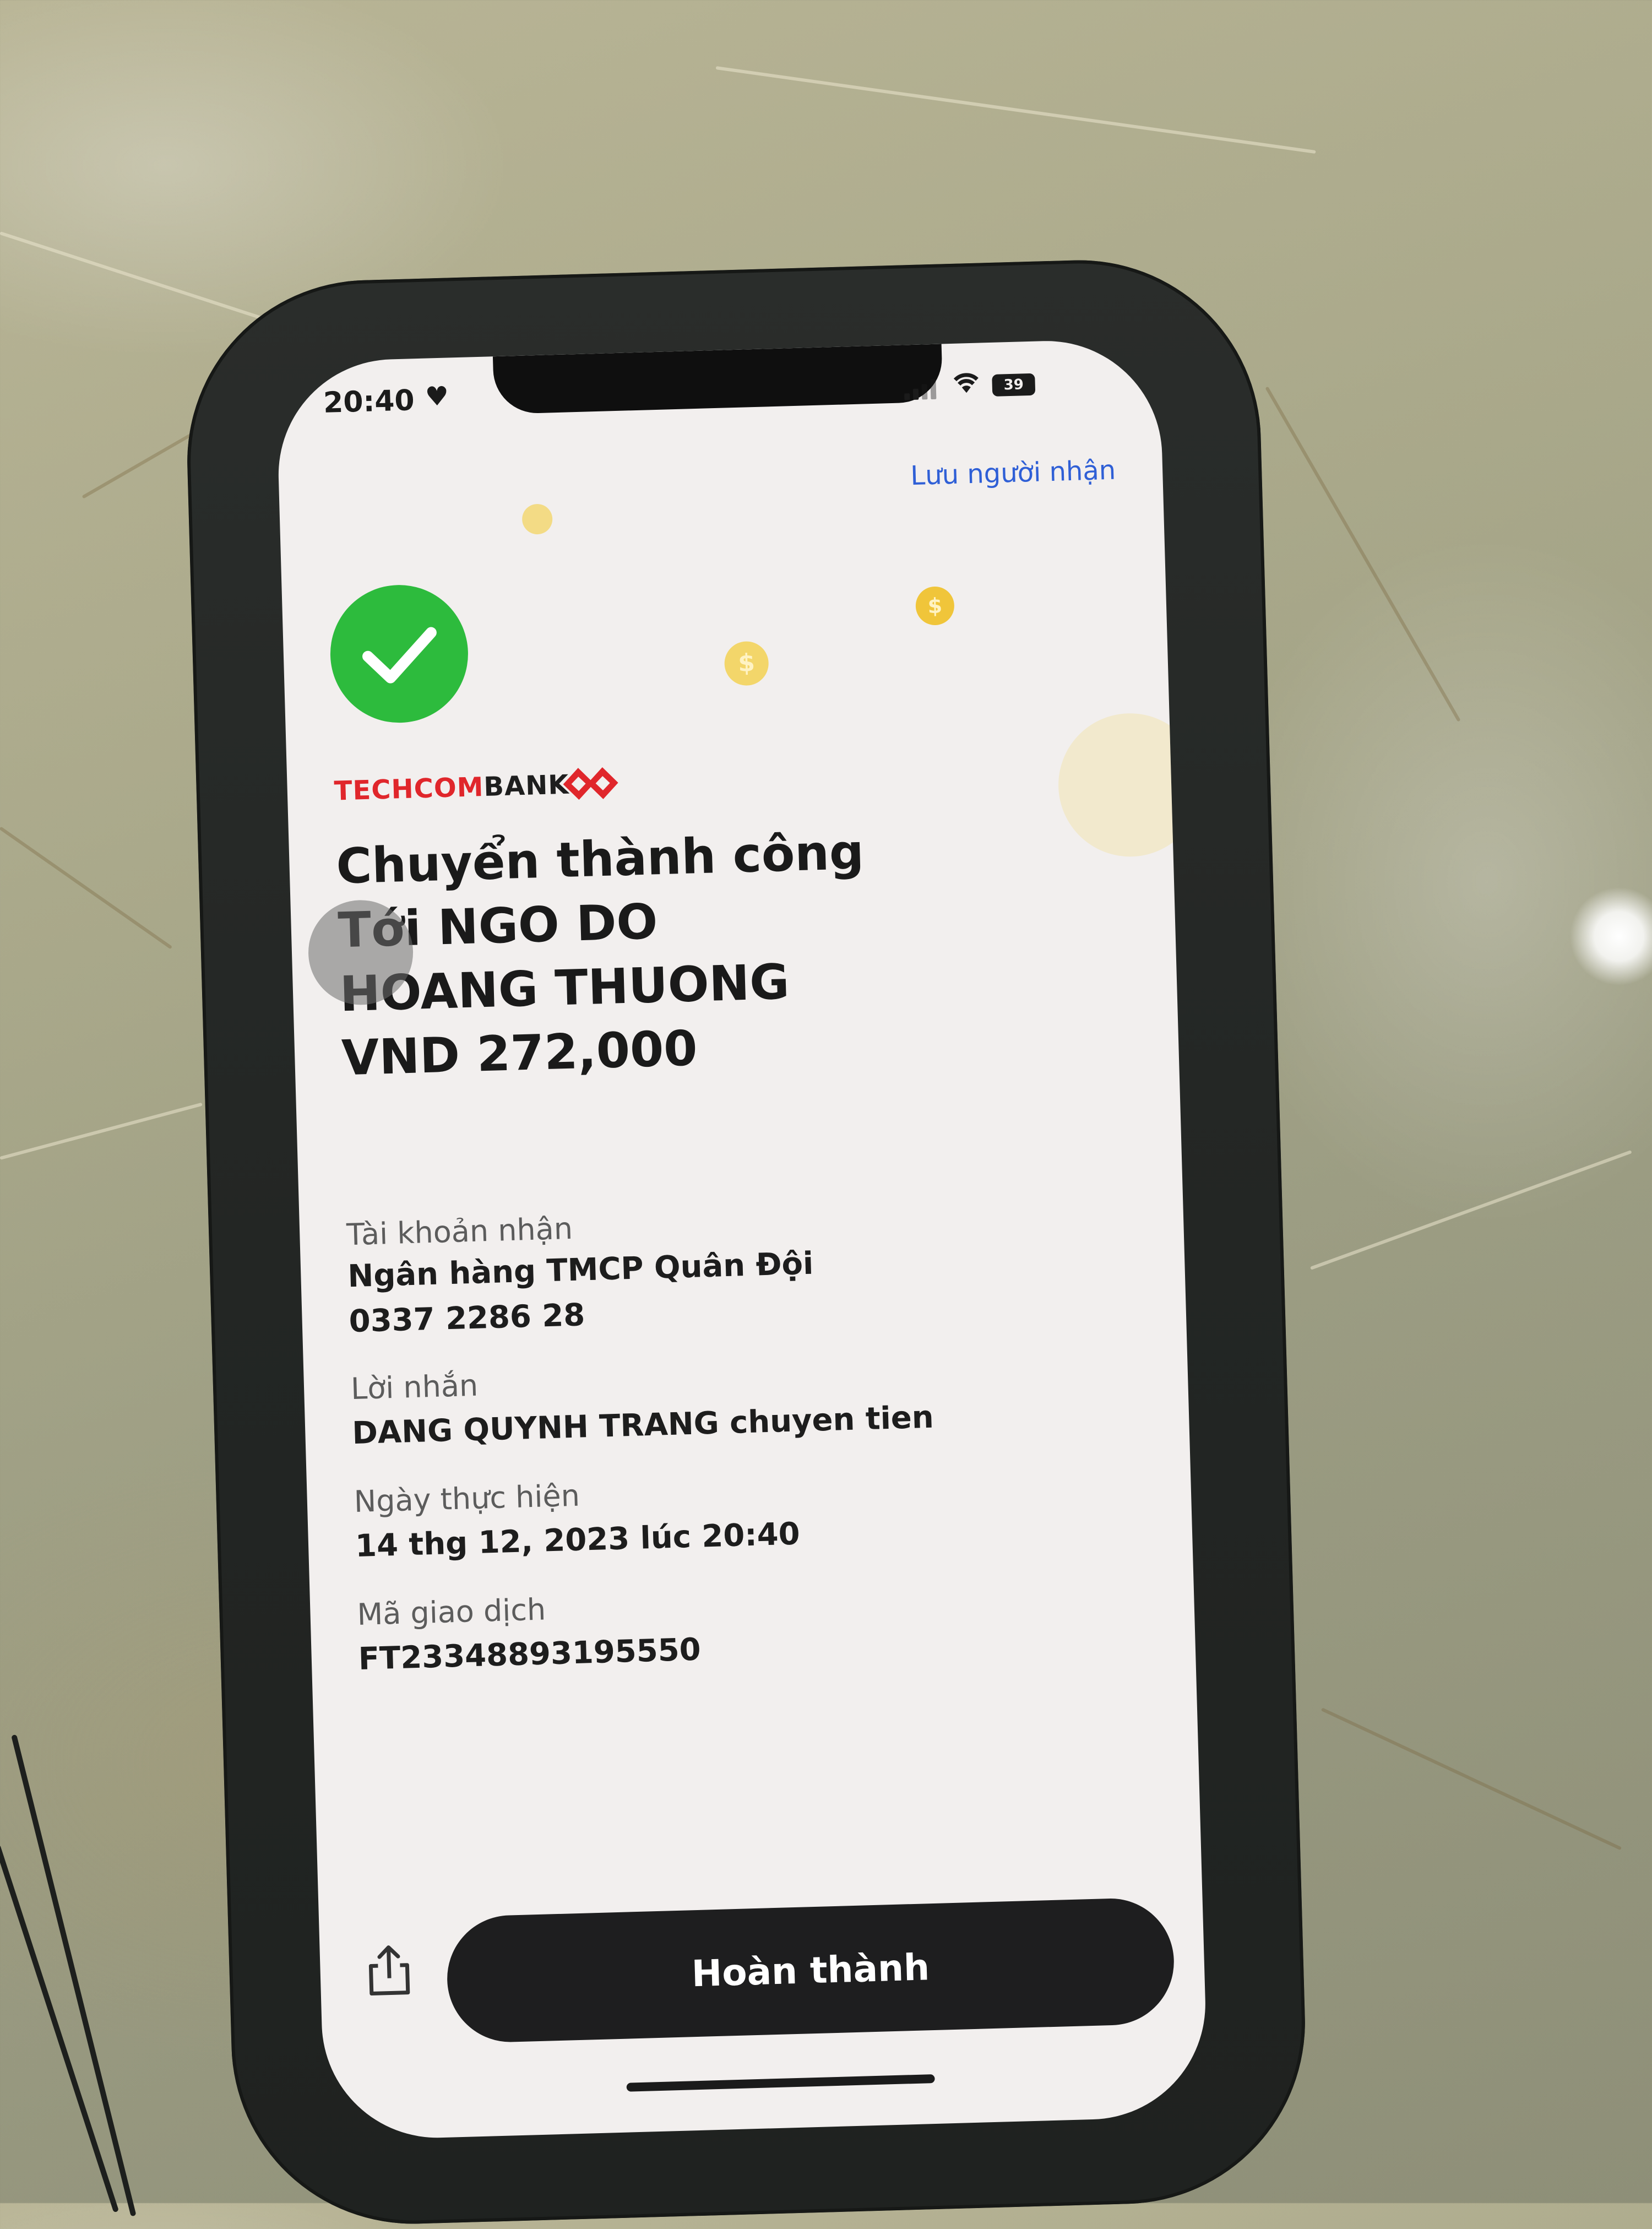 Image resolution: width=1652 pixels, height=2229 pixels. What do you see at coordinates (578, 1540) in the screenshot?
I see `transfer-date: 14 thg 12, 2023 lúc 20:40` at bounding box center [578, 1540].